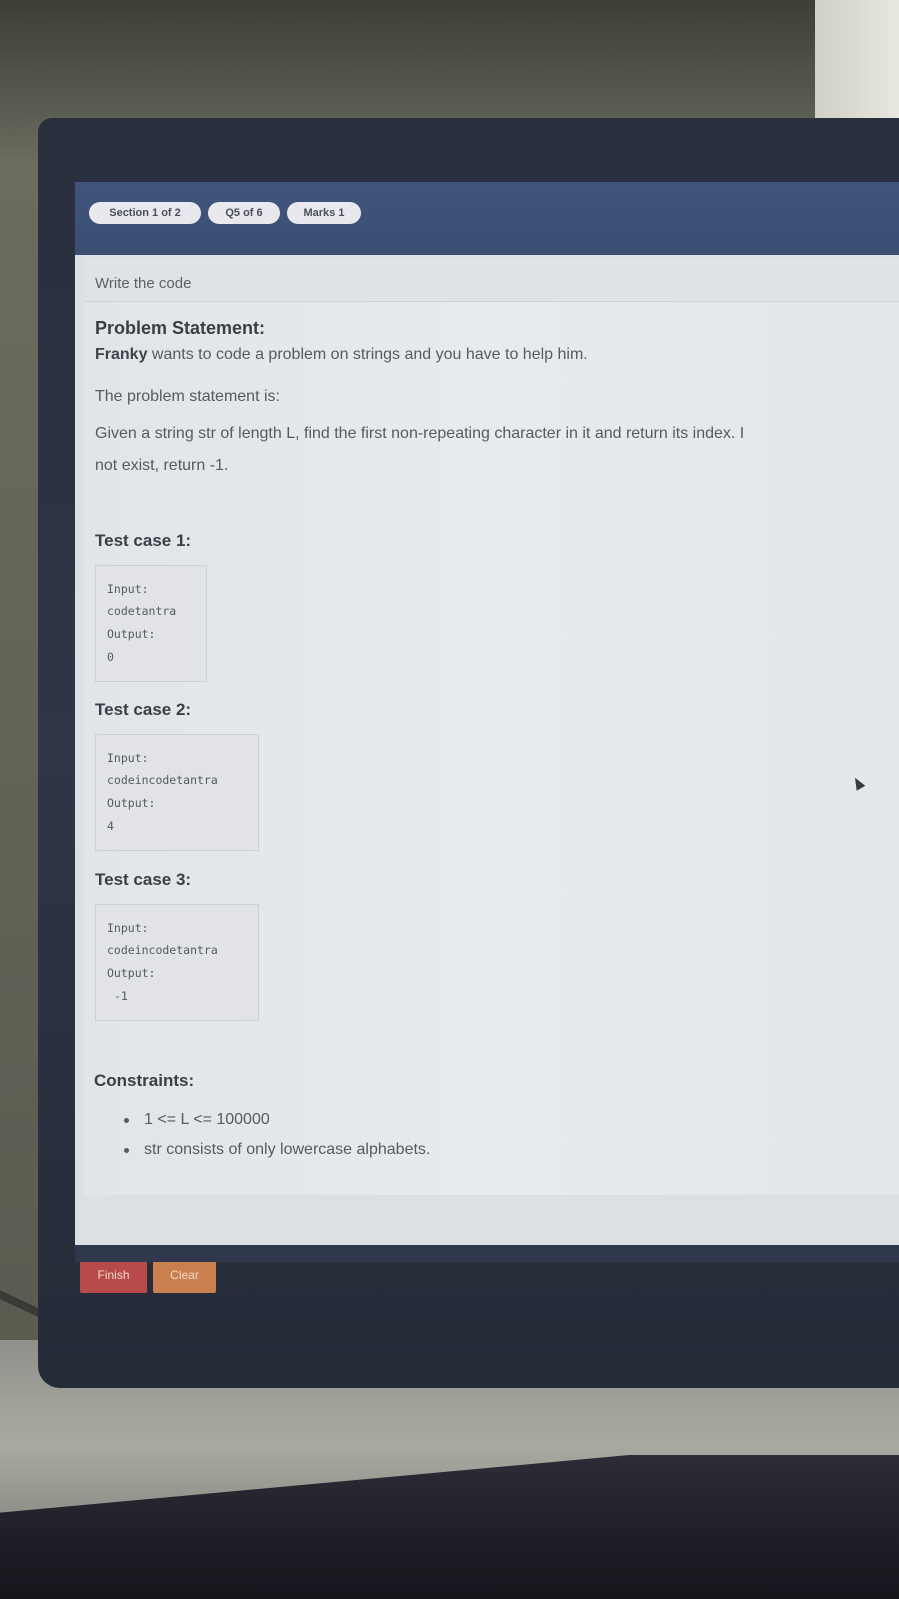 The width and height of the screenshot is (899, 1599). What do you see at coordinates (143, 709) in the screenshot?
I see `test-case-2-title: Test case 2:` at bounding box center [143, 709].